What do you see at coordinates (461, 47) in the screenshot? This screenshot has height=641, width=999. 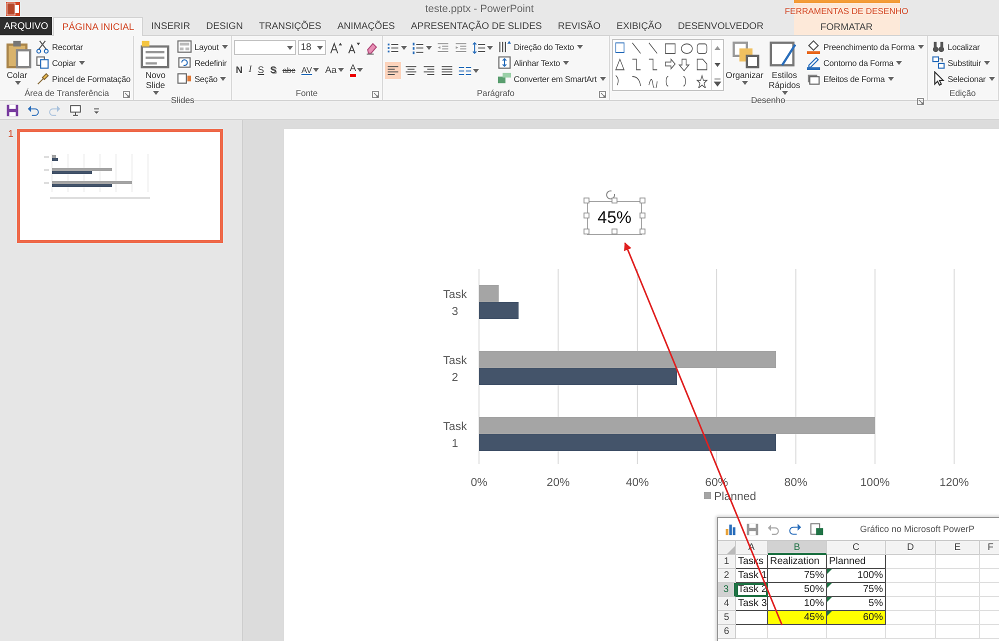 I see `increase-indent-icon` at bounding box center [461, 47].